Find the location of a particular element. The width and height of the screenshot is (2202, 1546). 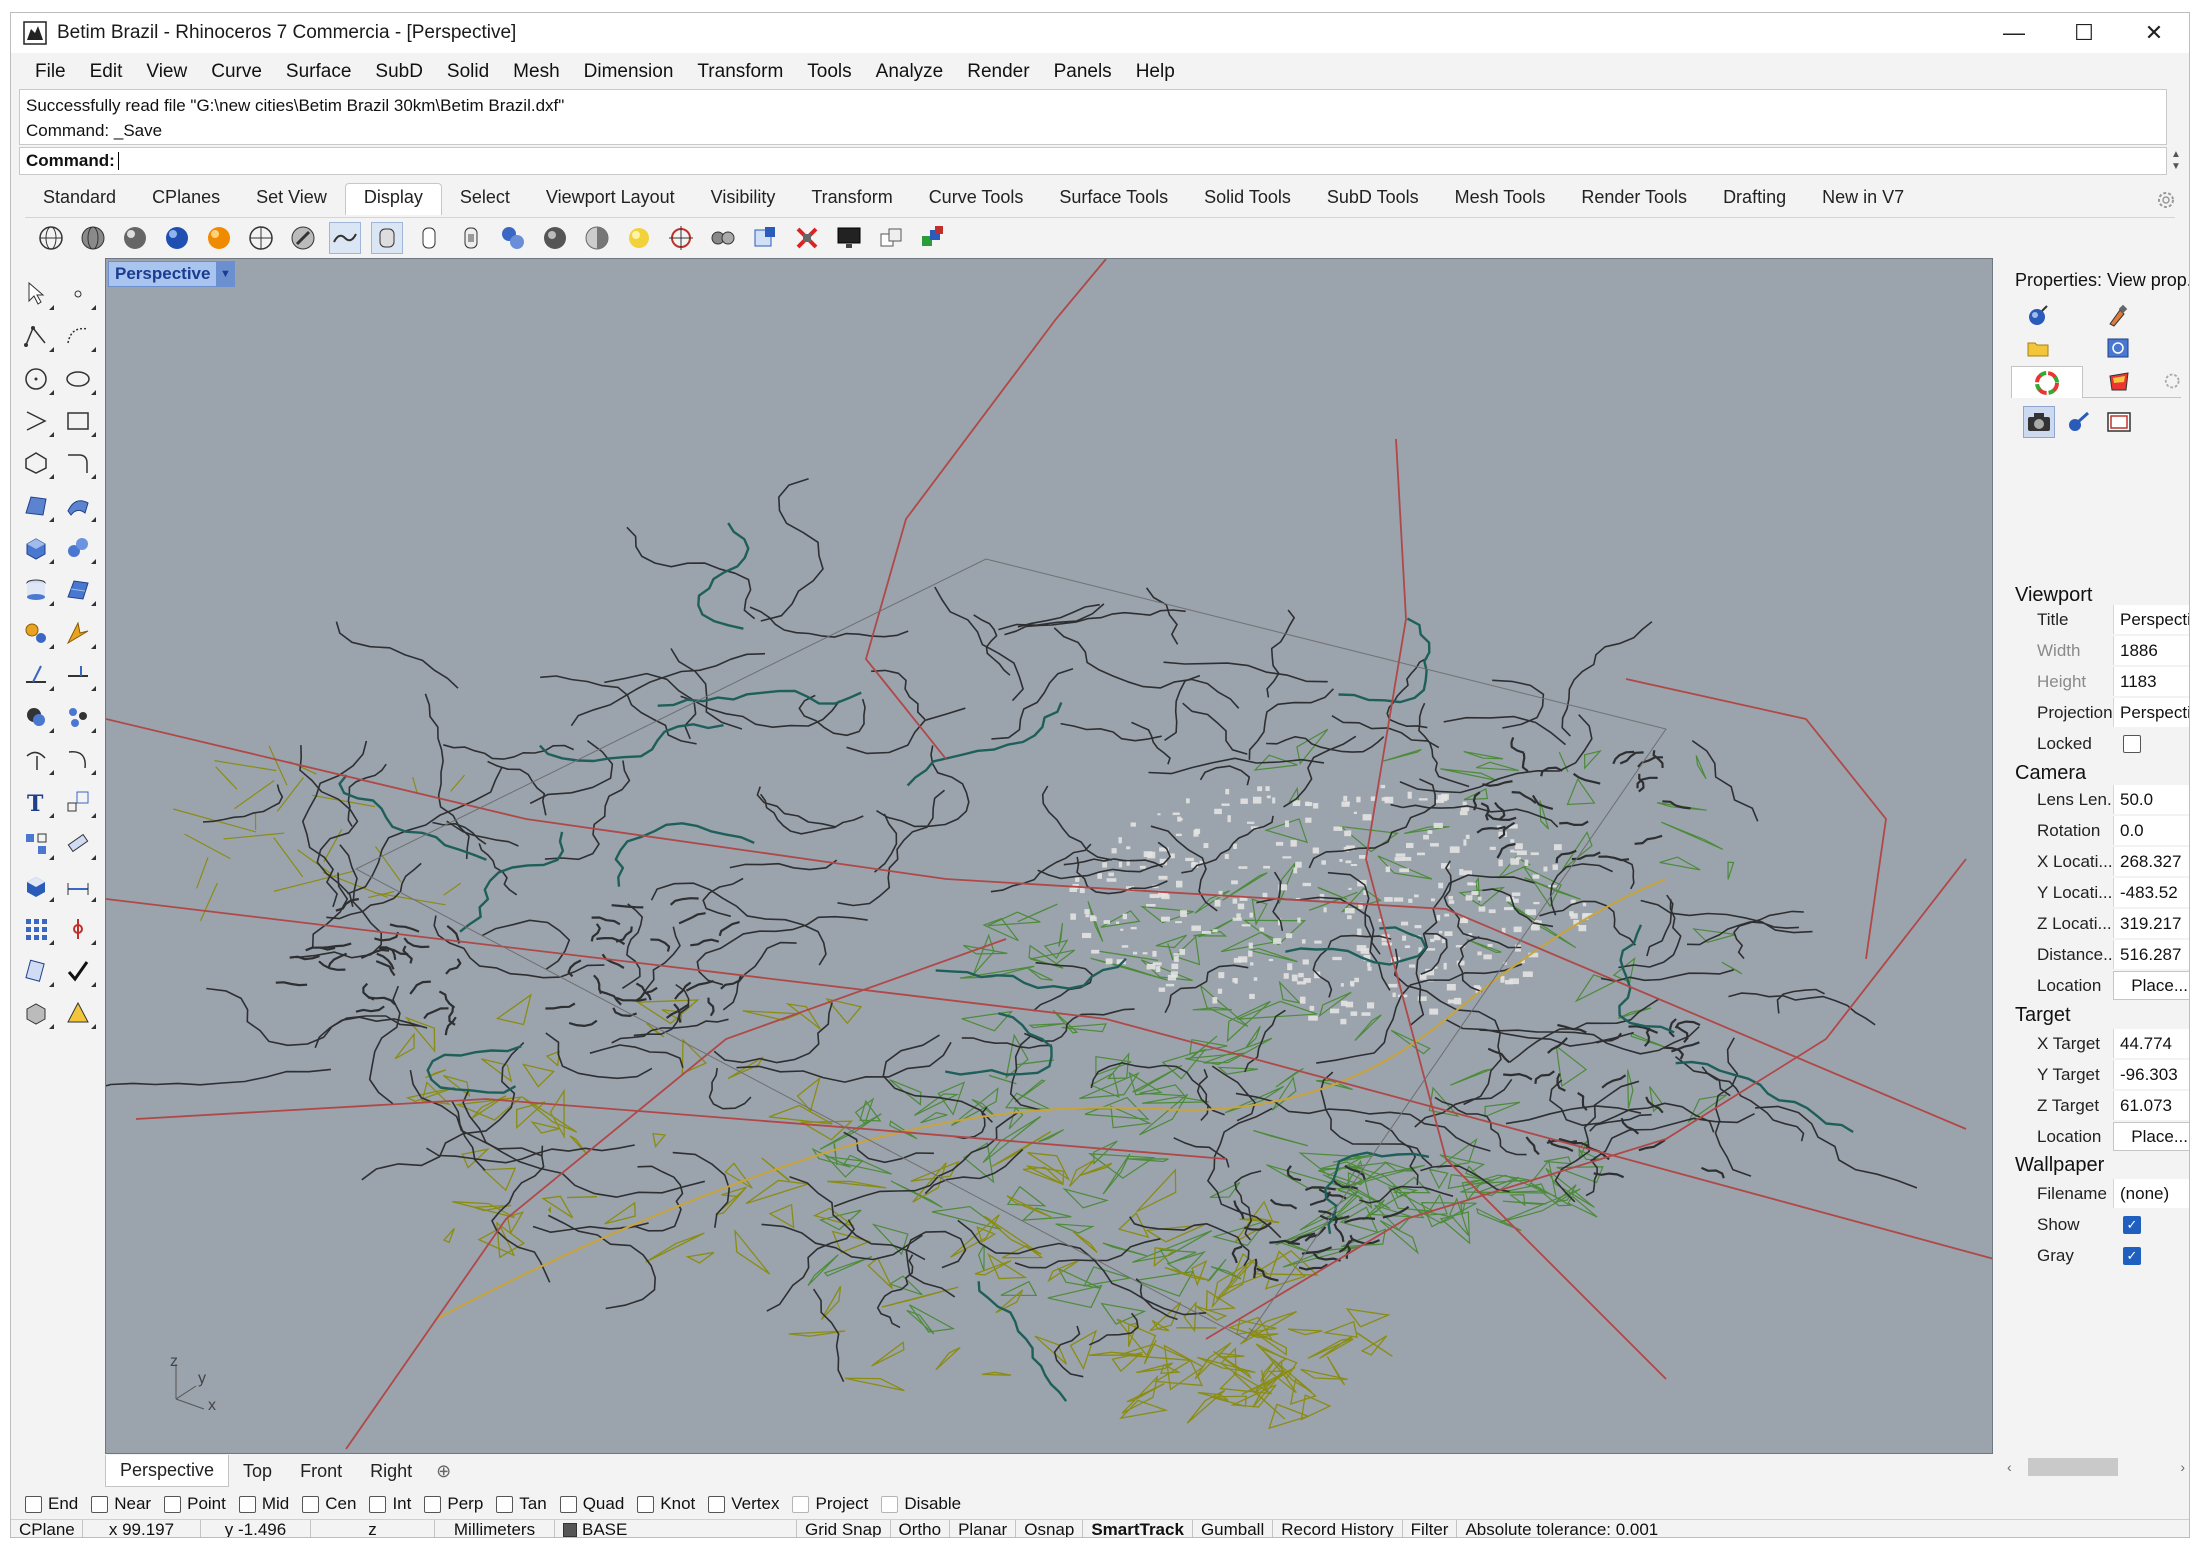

ungroup-icon is located at coordinates (78, 717).